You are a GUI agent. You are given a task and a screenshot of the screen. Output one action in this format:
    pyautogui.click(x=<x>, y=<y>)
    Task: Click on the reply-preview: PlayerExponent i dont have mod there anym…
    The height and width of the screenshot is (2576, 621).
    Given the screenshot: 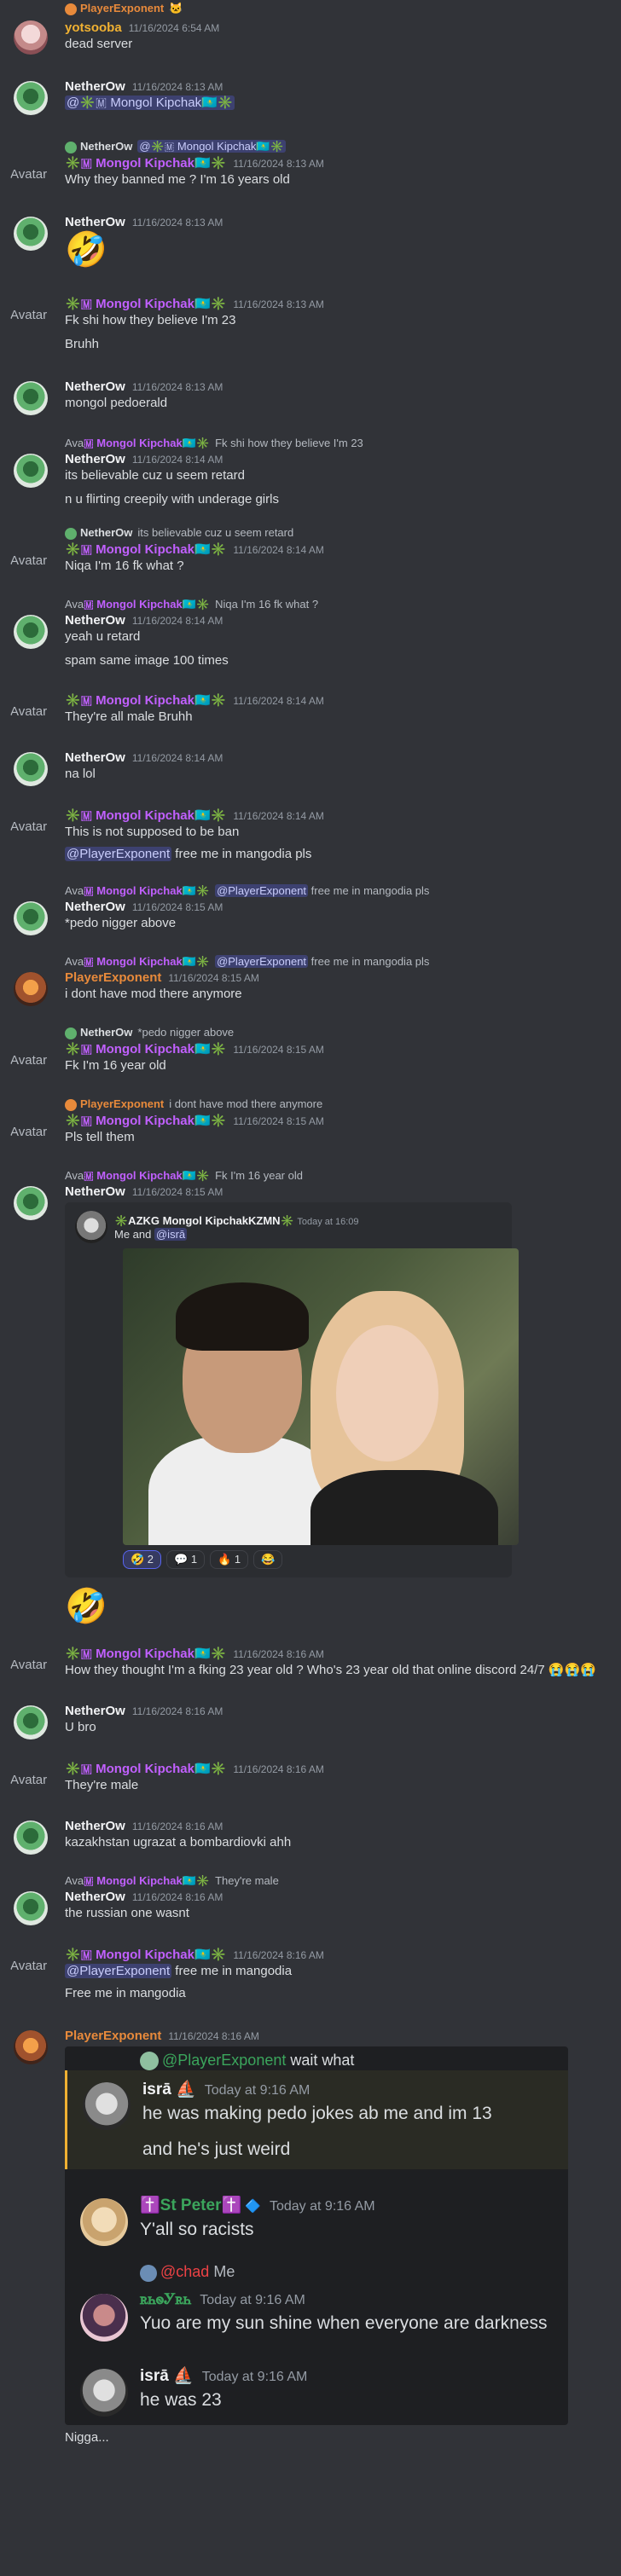 What is the action you would take?
    pyautogui.click(x=336, y=1104)
    